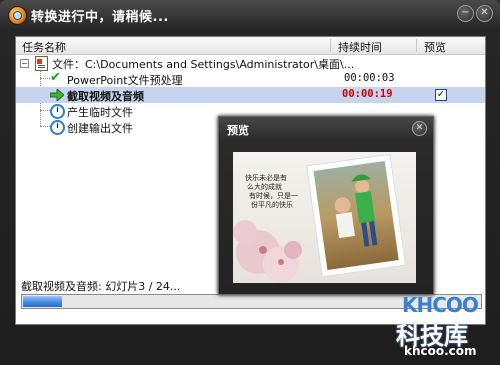  I want to click on slide-preview: 快乐未必是有 么大的成就 有时候，只是一 份平凡的快乐, so click(324, 217).